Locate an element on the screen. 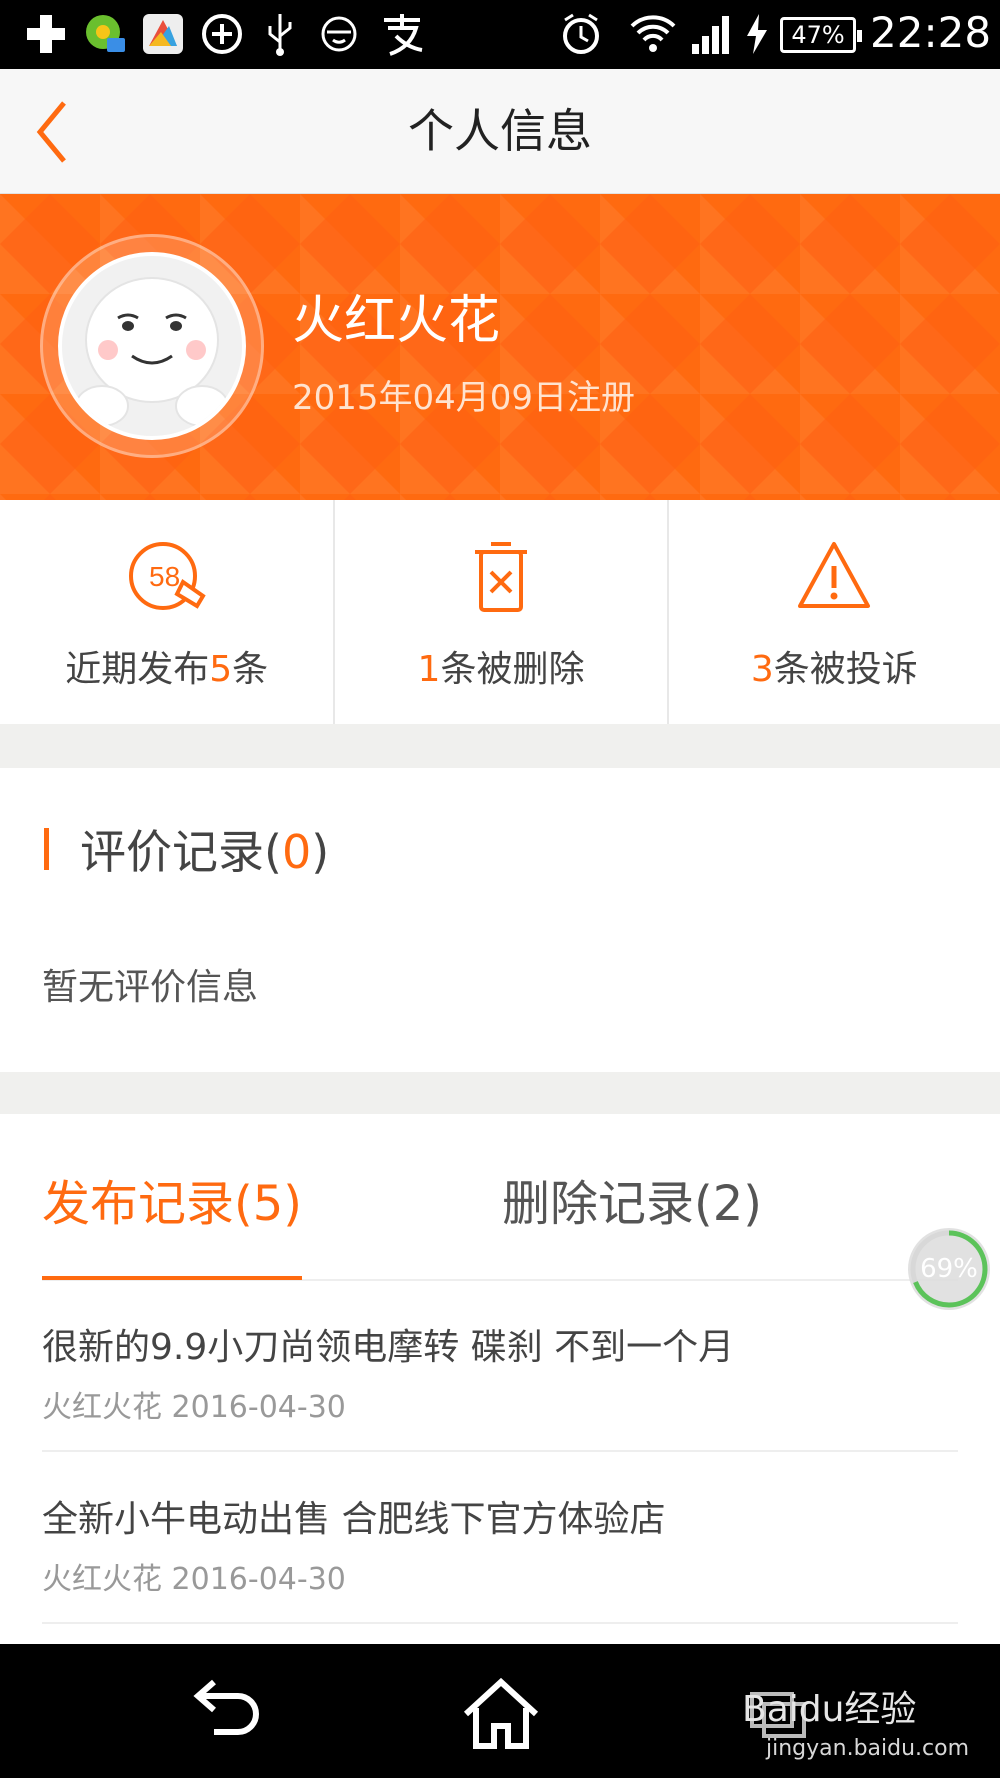 Image resolution: width=1000 pixels, height=1778 pixels. section-accent-bar is located at coordinates (46, 849).